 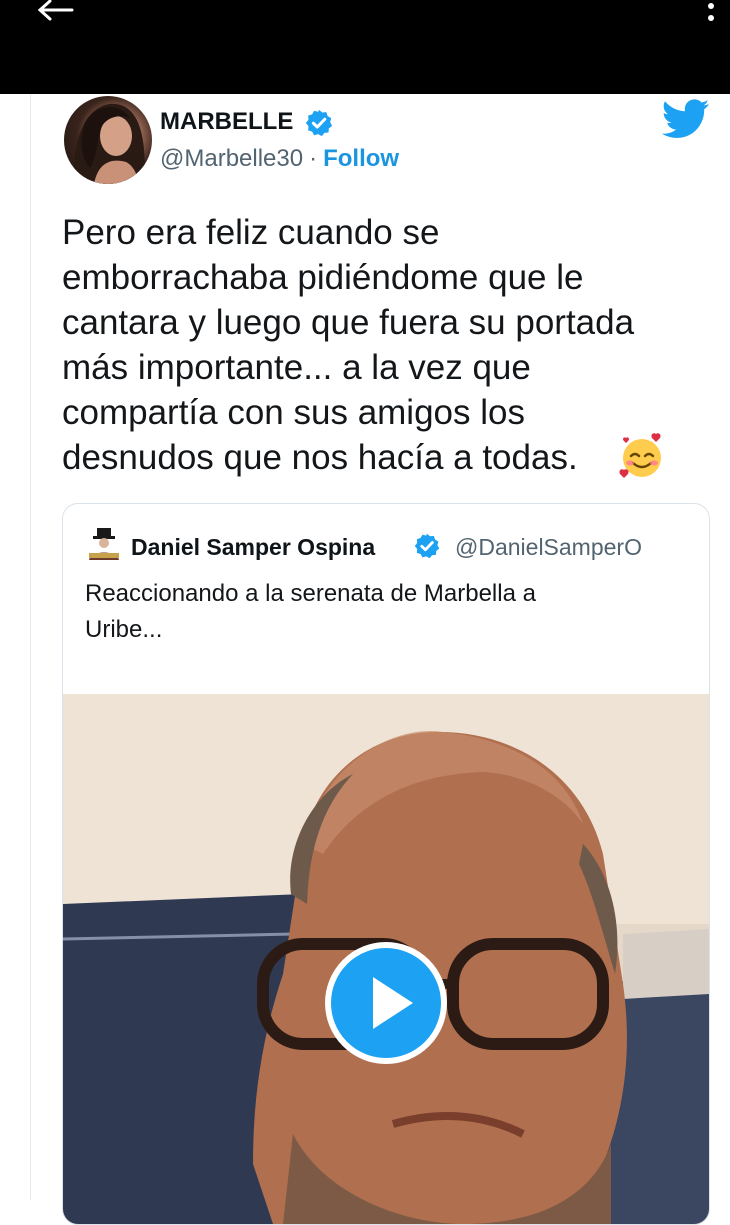 I want to click on play-icon, so click(x=393, y=1003).